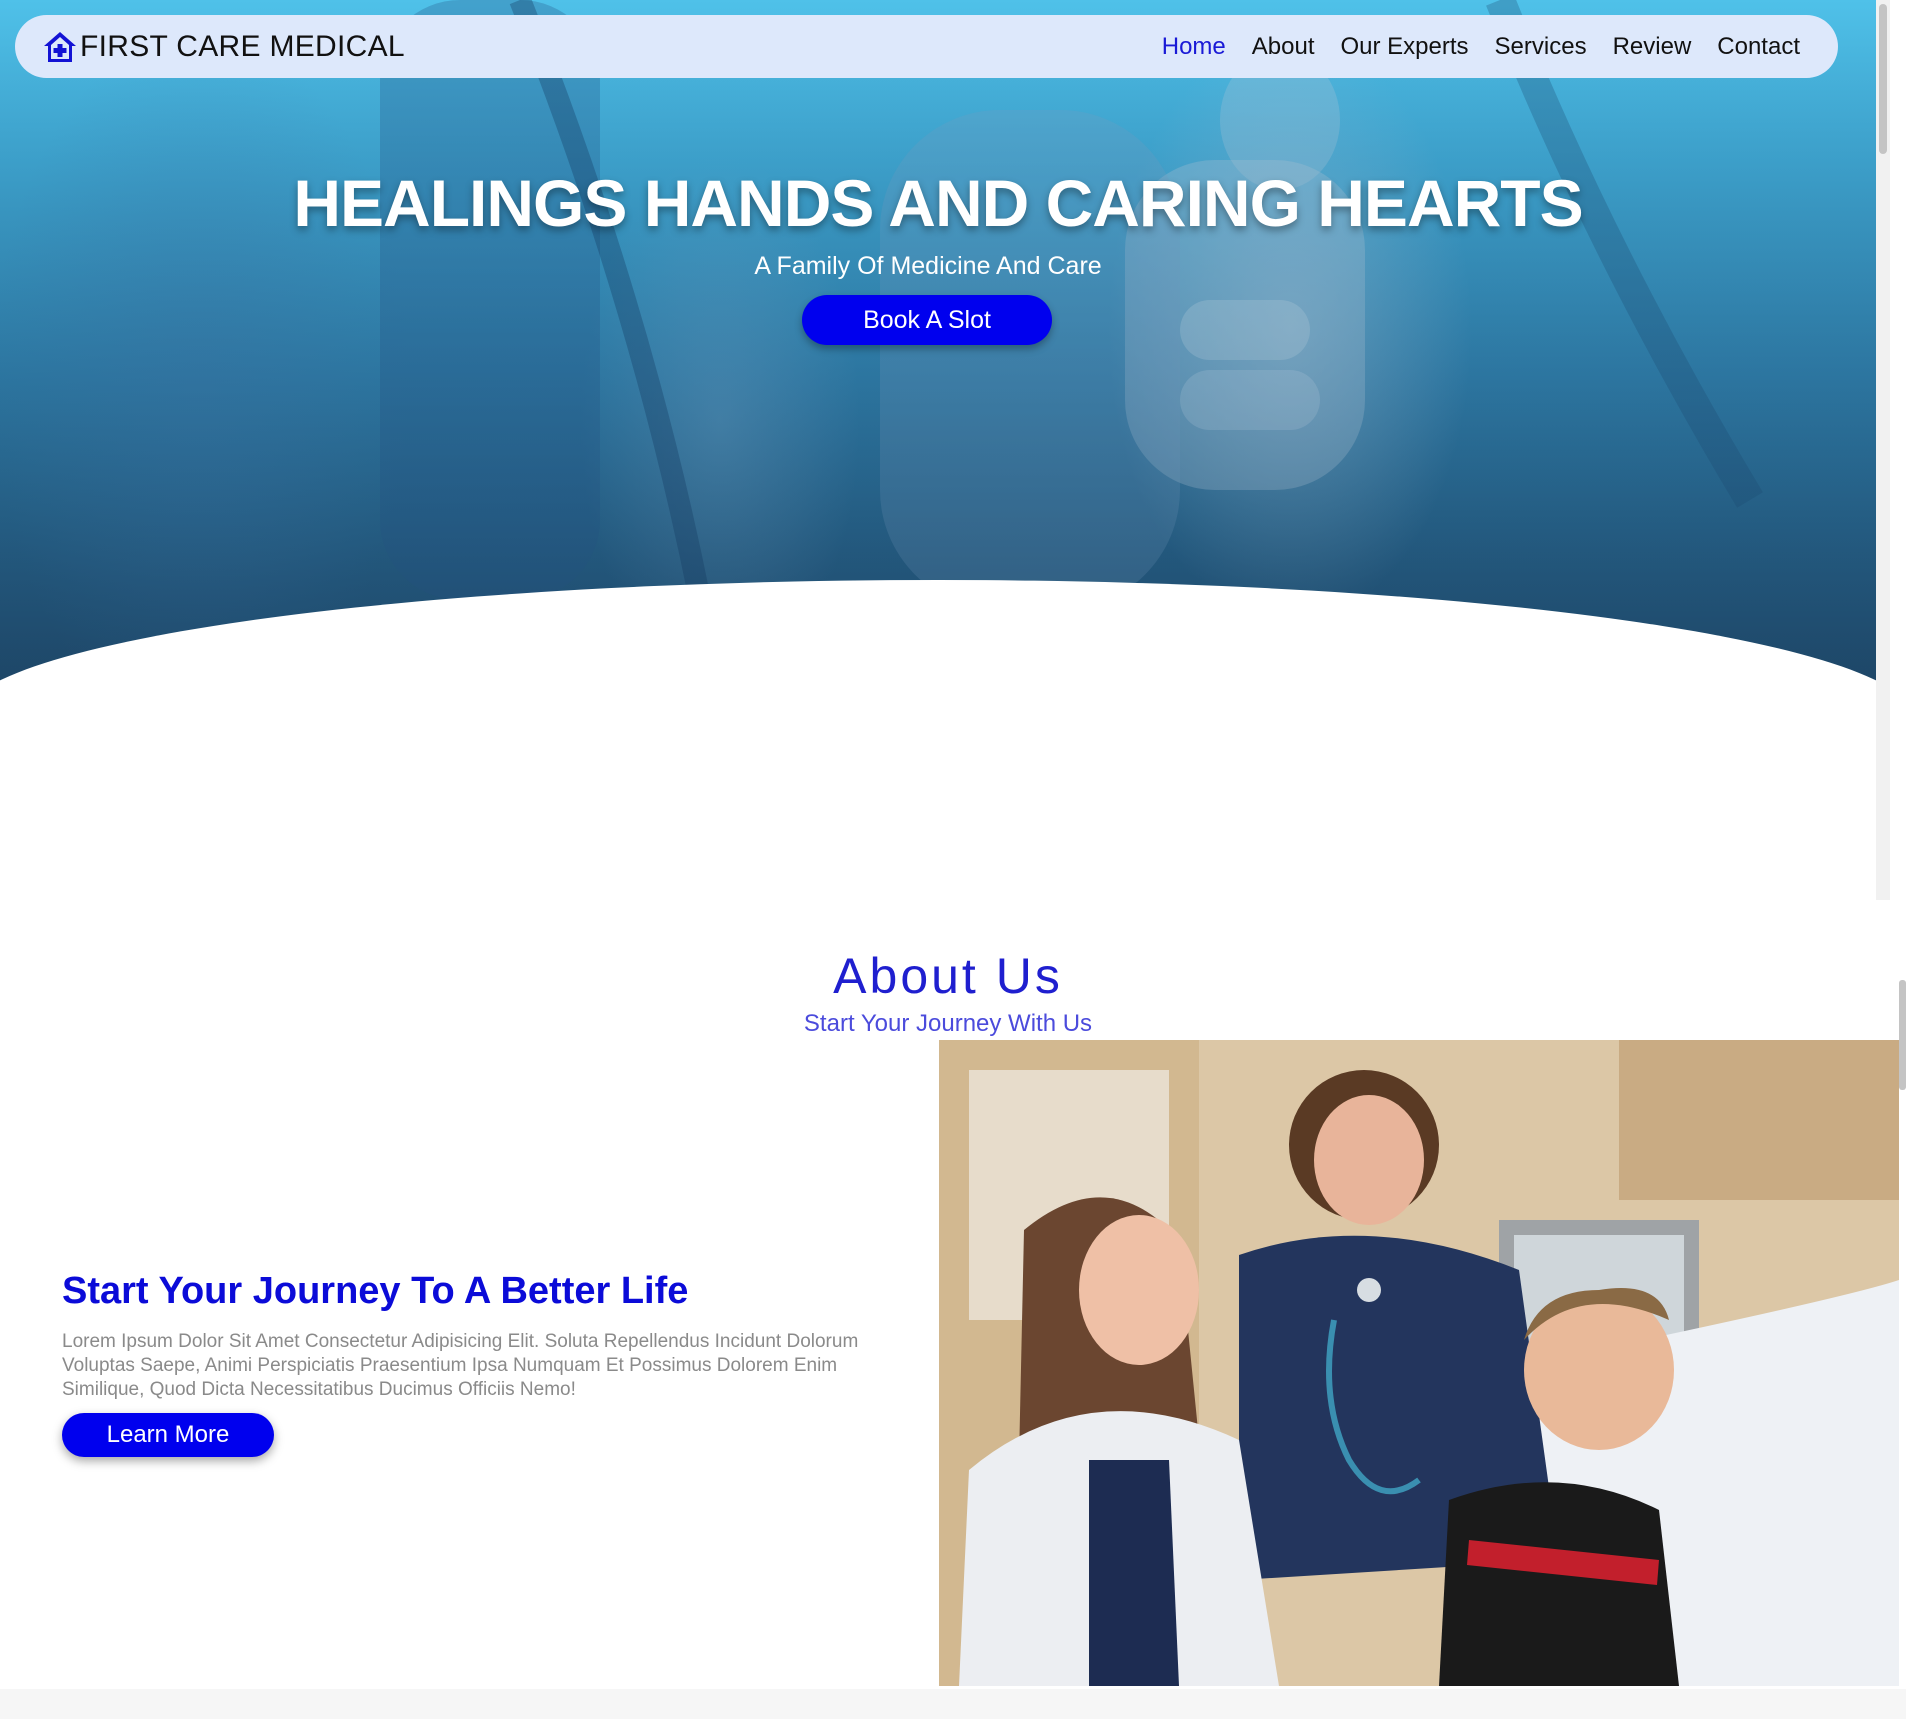 The image size is (1906, 1719). What do you see at coordinates (948, 976) in the screenshot?
I see `about-title: About Us` at bounding box center [948, 976].